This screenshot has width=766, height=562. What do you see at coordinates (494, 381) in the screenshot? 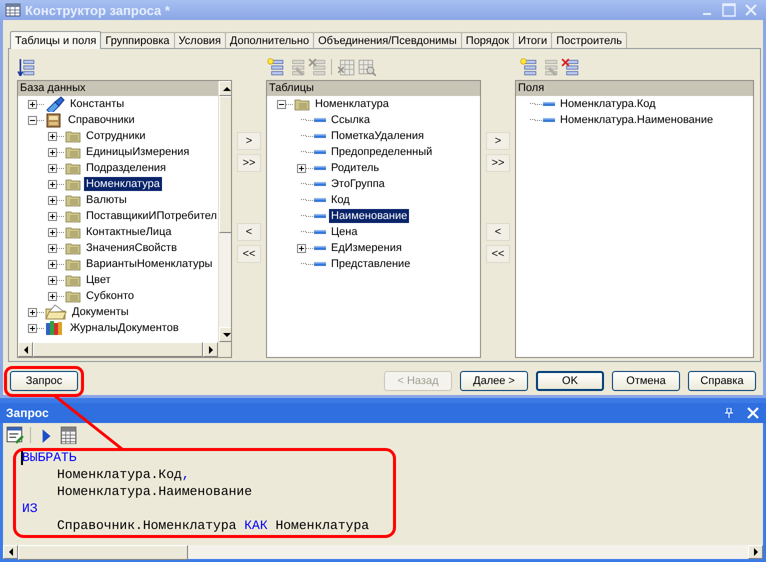
I see `dialog-button: Далее >` at bounding box center [494, 381].